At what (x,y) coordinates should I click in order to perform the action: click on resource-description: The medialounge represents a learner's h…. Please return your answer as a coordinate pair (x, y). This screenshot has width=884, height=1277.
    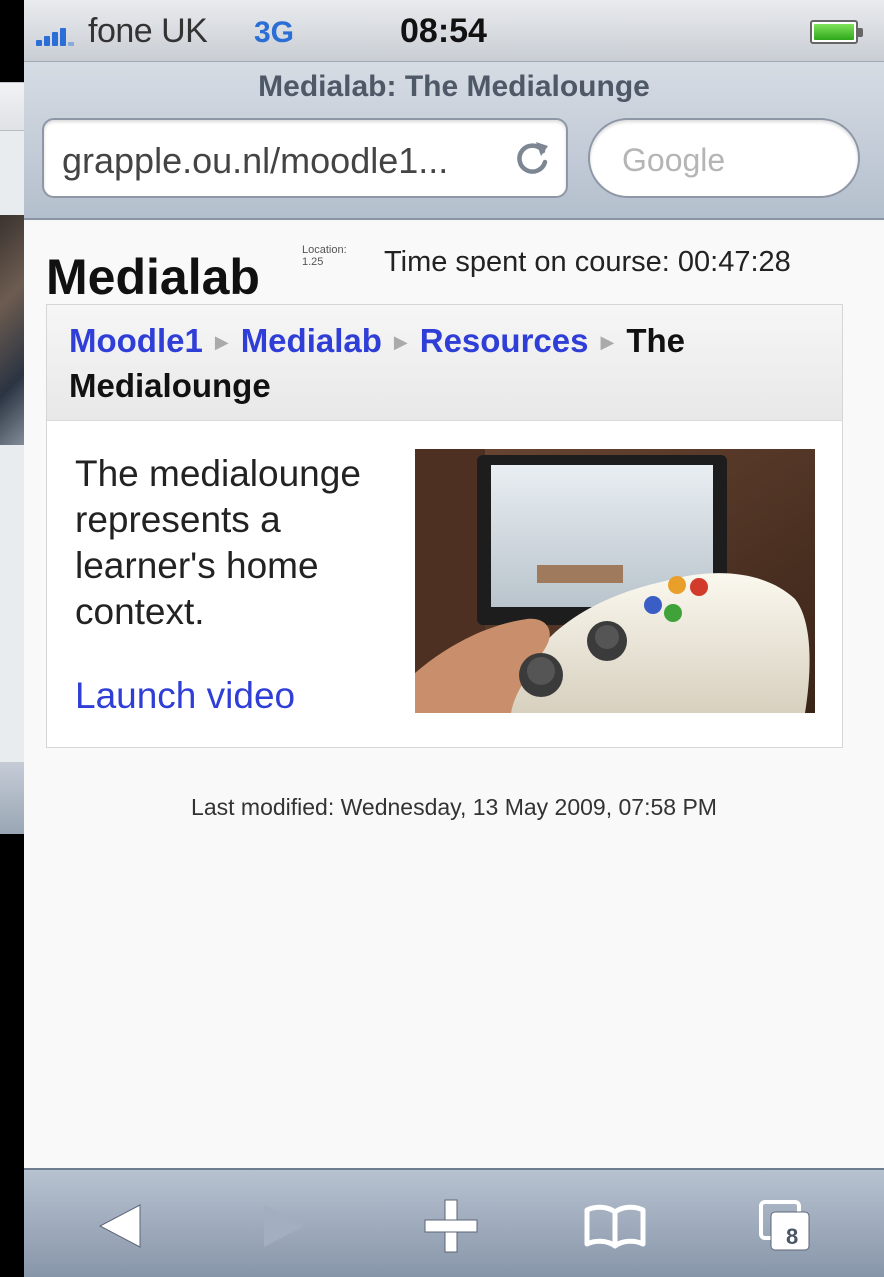
    Looking at the image, I should click on (218, 542).